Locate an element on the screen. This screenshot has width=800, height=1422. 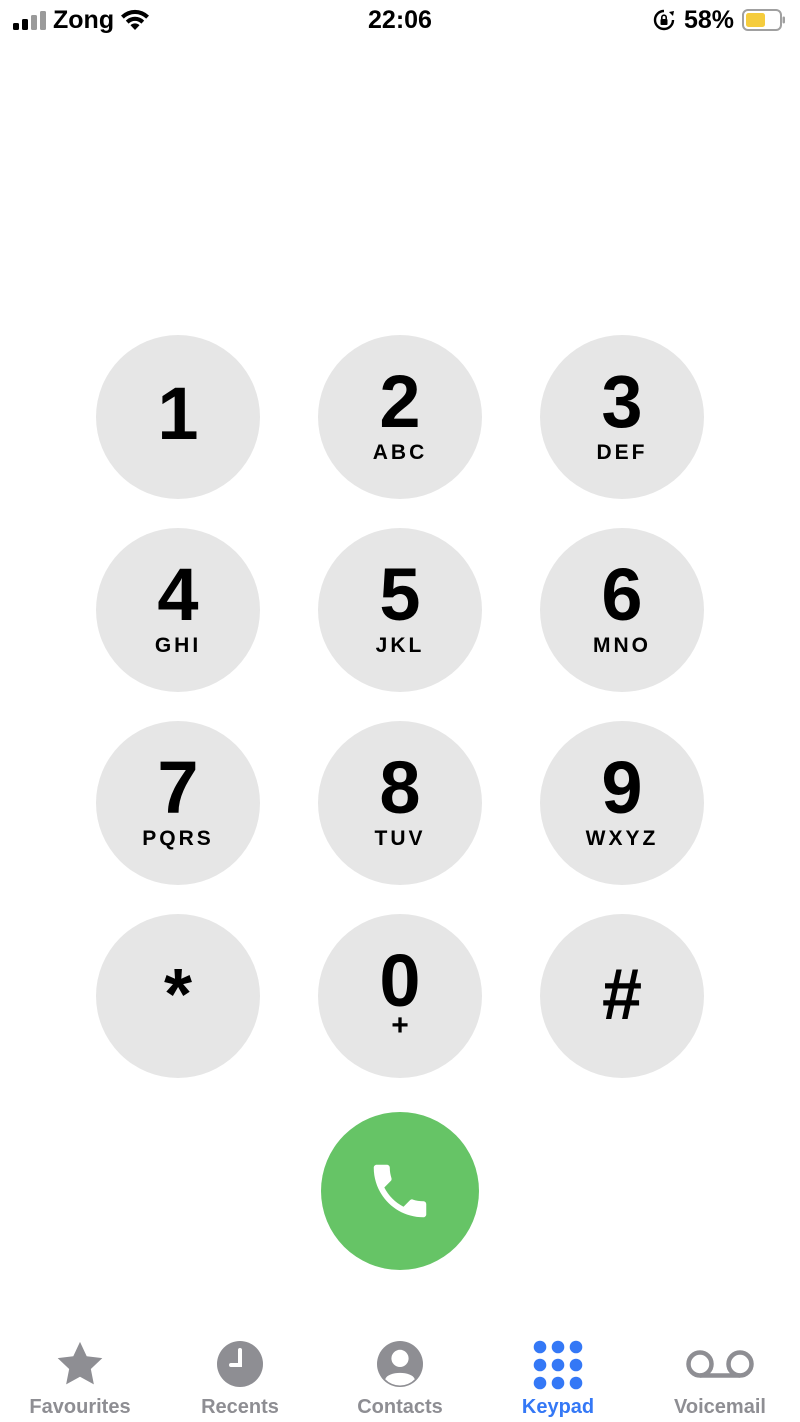
key-7: 7 PQRS is located at coordinates (178, 803).